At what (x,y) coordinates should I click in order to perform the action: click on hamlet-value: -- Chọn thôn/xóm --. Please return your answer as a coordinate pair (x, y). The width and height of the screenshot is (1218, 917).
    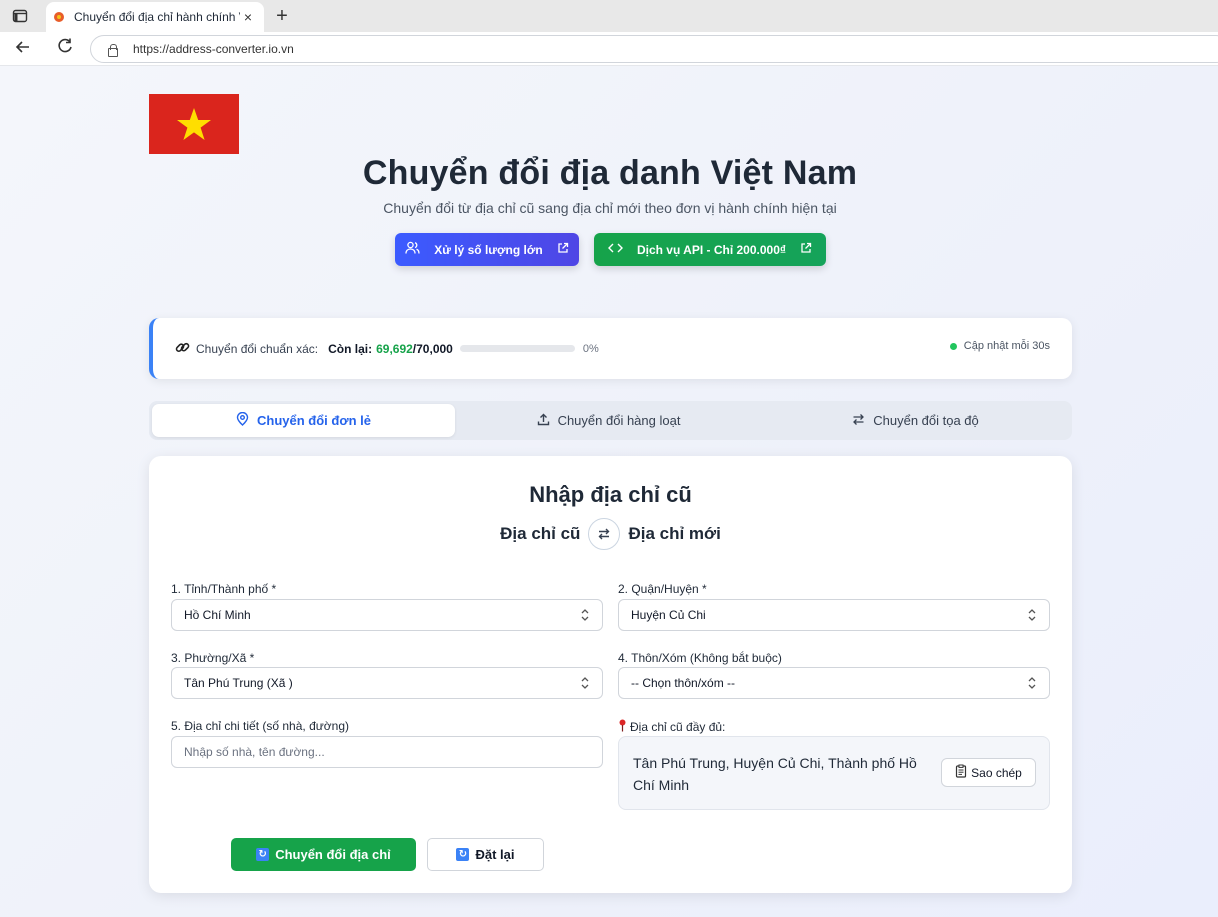
    Looking at the image, I should click on (683, 683).